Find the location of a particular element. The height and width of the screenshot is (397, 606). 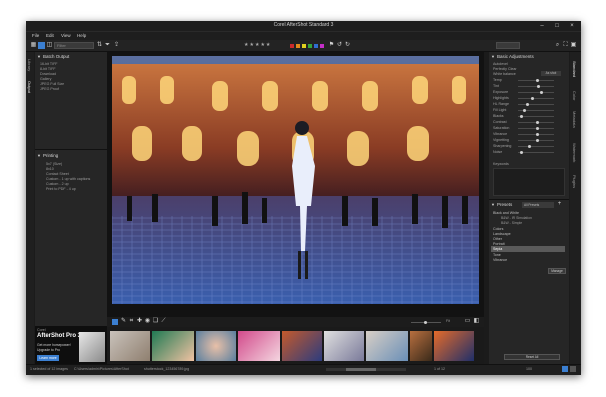

highlights-slider is located at coordinates (536, 98).